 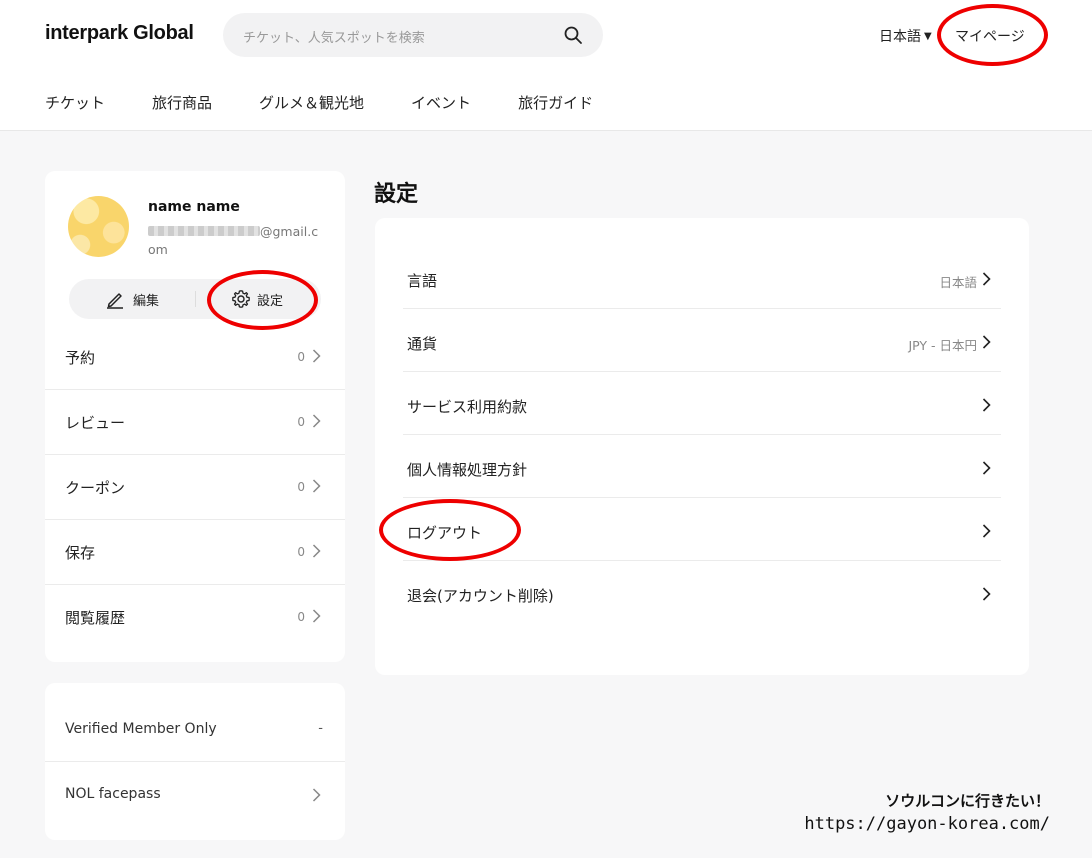 I want to click on site-logo: interpark Global, so click(x=119, y=33).